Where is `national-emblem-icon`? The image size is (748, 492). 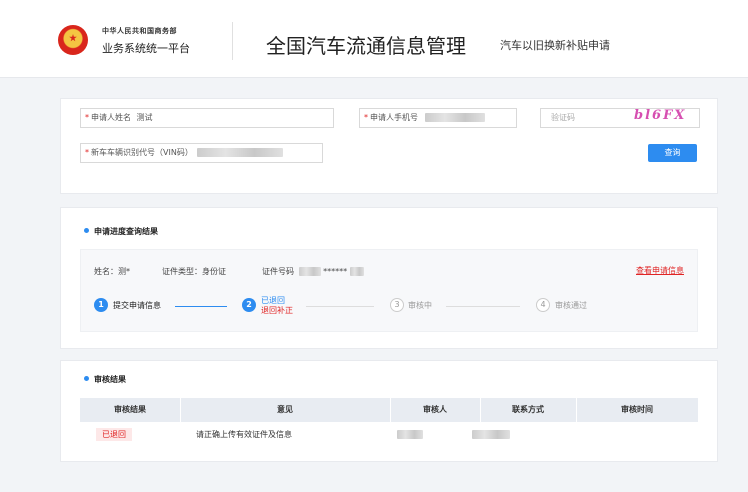
national-emblem-icon is located at coordinates (73, 40).